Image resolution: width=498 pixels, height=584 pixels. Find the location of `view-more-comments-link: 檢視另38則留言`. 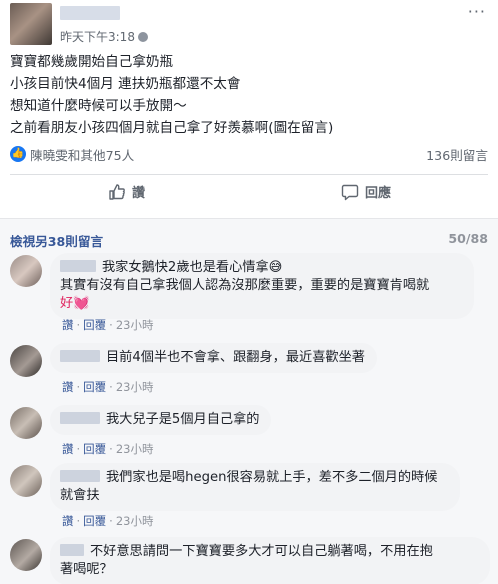

view-more-comments-link: 檢視另38則留言 is located at coordinates (56, 240).